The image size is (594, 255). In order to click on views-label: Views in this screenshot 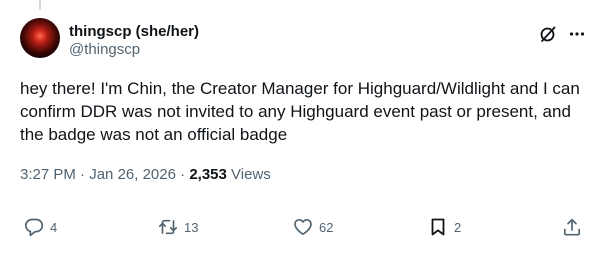, I will do `click(251, 174)`.